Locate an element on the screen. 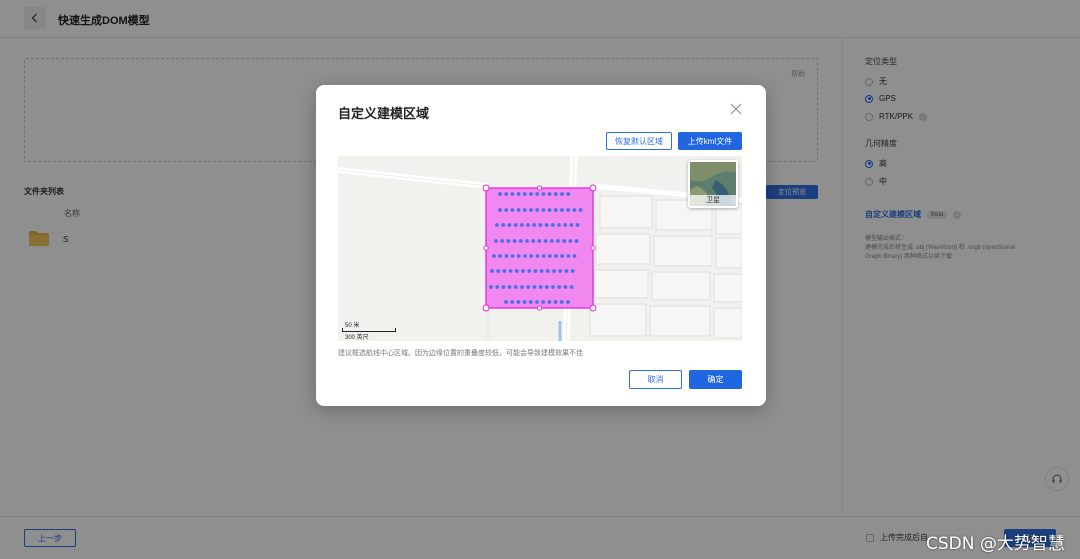 The height and width of the screenshot is (559, 1080). map-view: 卫星 50 米 300 英尺 is located at coordinates (540, 248).